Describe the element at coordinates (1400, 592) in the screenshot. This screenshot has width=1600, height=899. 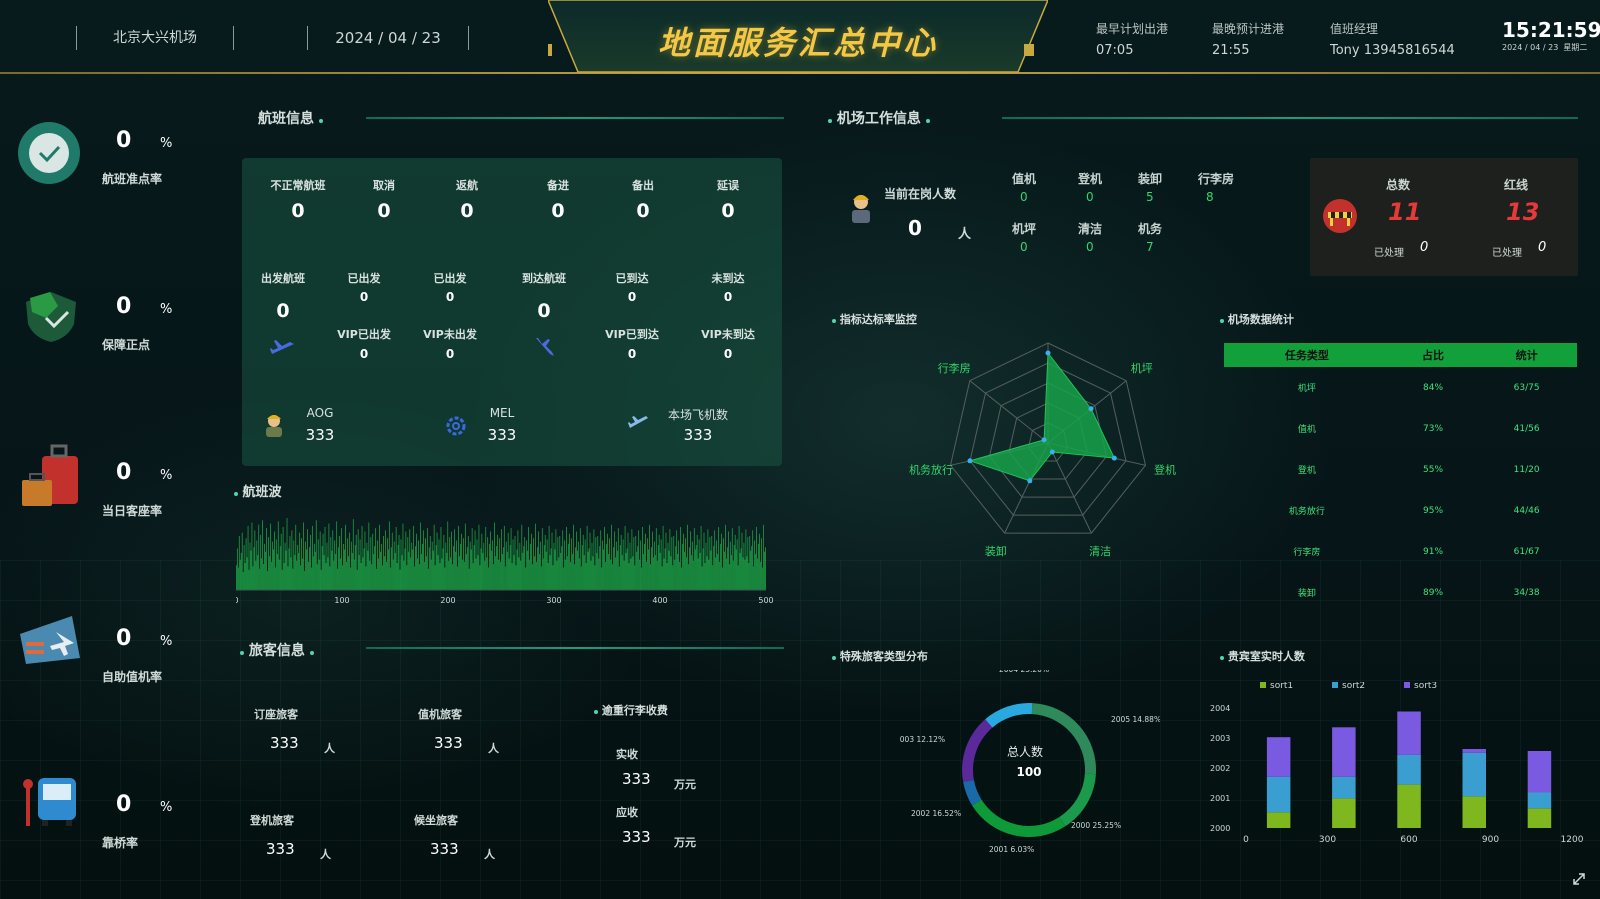
I see `table-row: 装卸 89% 34/38` at that location.